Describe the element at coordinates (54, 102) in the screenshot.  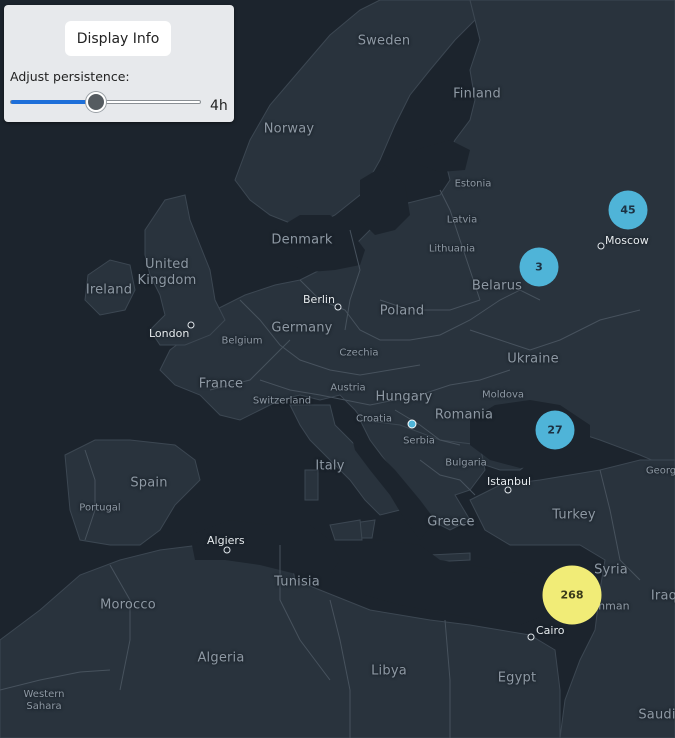
I see `persistence-slider-fill` at that location.